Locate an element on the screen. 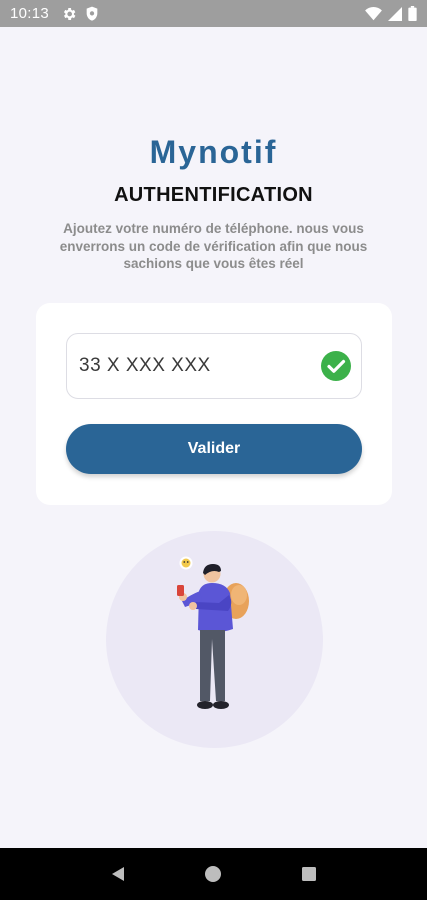 The height and width of the screenshot is (900, 427). recents-icon is located at coordinates (309, 874).